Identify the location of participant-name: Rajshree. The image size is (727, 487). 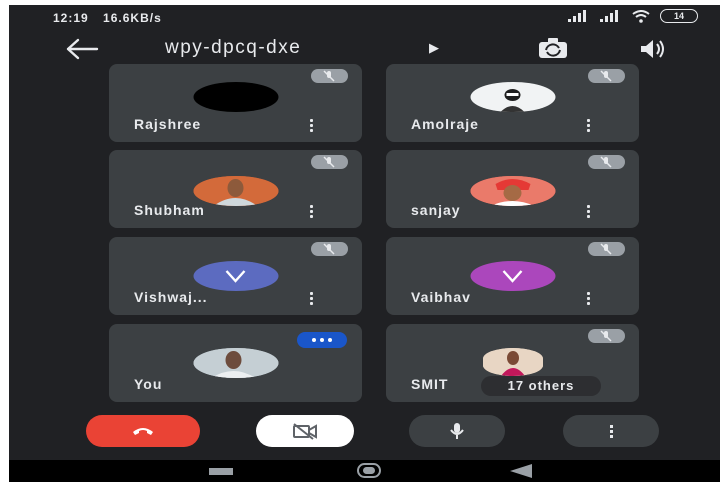
(168, 124).